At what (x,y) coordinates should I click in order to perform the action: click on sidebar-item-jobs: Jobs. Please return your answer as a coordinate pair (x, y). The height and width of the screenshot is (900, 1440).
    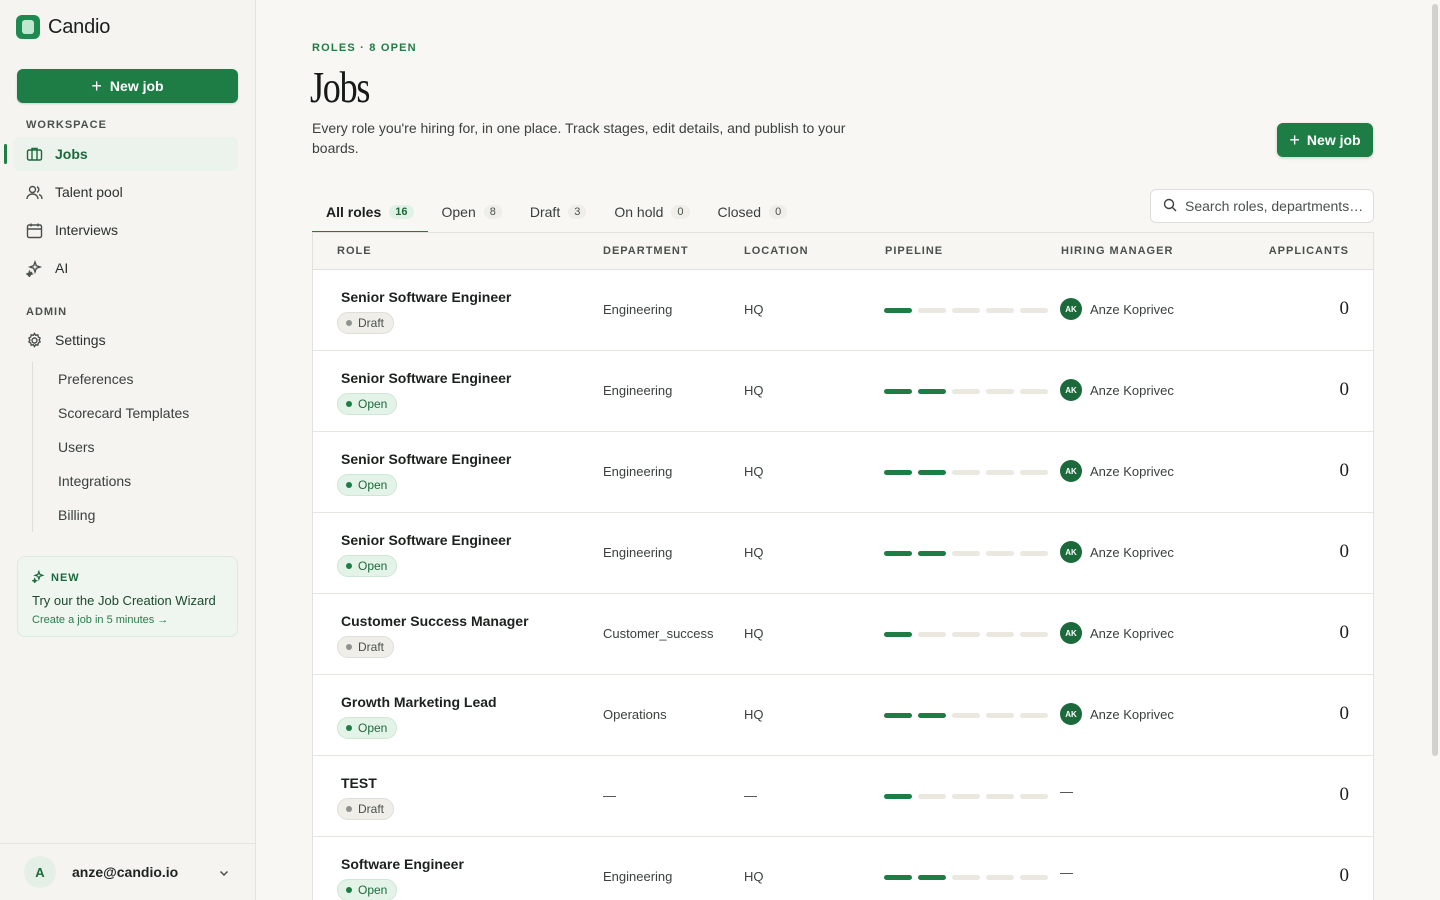
    Looking at the image, I should click on (121, 154).